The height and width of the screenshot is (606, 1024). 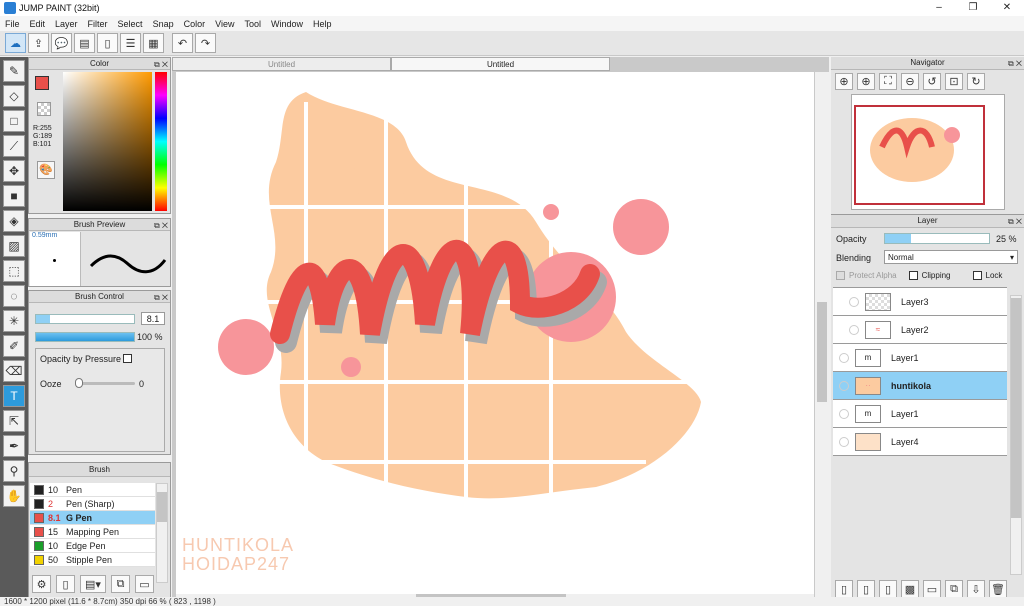 I want to click on canvas-vertical-scrollbar, so click(x=822, y=335).